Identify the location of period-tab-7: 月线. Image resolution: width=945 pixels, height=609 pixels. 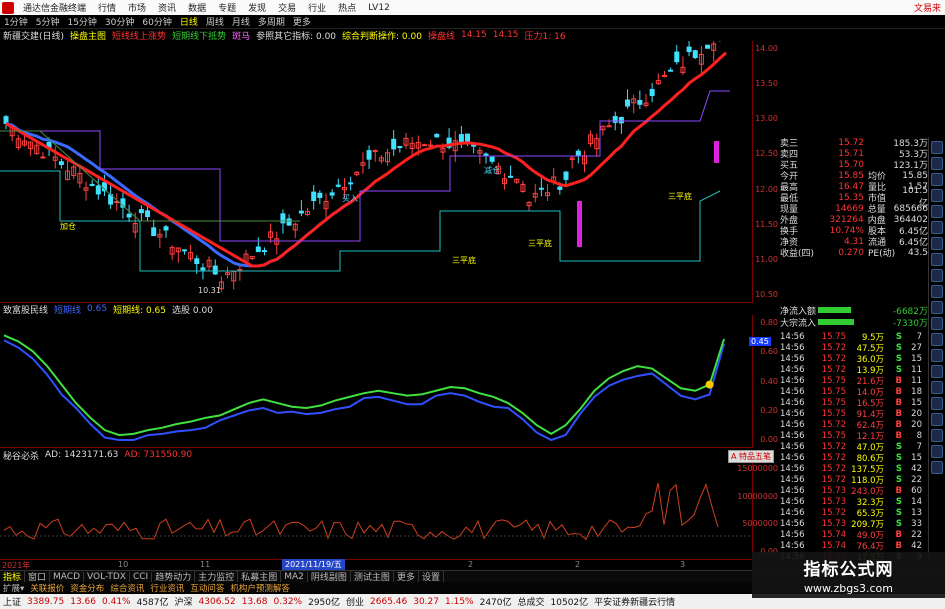
(241, 21).